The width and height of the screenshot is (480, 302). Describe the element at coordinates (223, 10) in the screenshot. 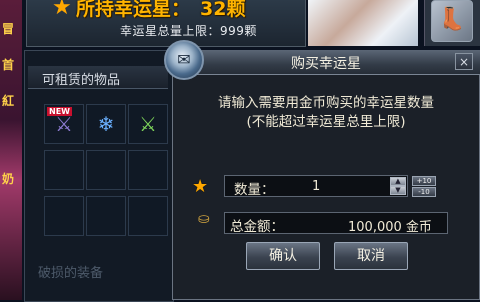

I see `owned-stars-count: 32颗` at that location.